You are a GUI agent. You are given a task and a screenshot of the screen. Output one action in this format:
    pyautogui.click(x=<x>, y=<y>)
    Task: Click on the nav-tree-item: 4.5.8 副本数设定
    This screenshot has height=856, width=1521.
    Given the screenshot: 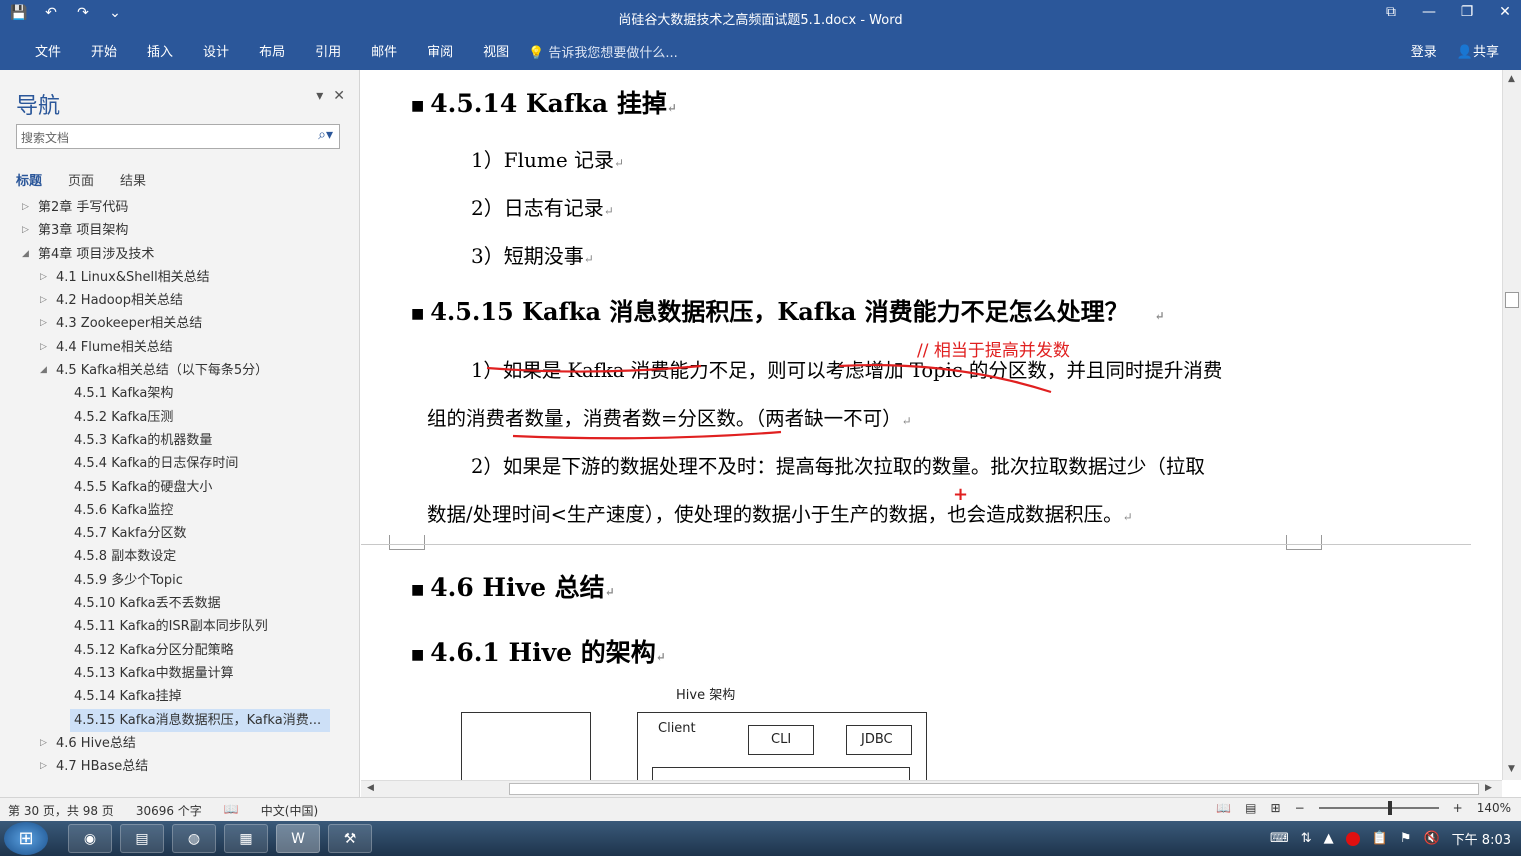 What is the action you would take?
    pyautogui.click(x=180, y=556)
    